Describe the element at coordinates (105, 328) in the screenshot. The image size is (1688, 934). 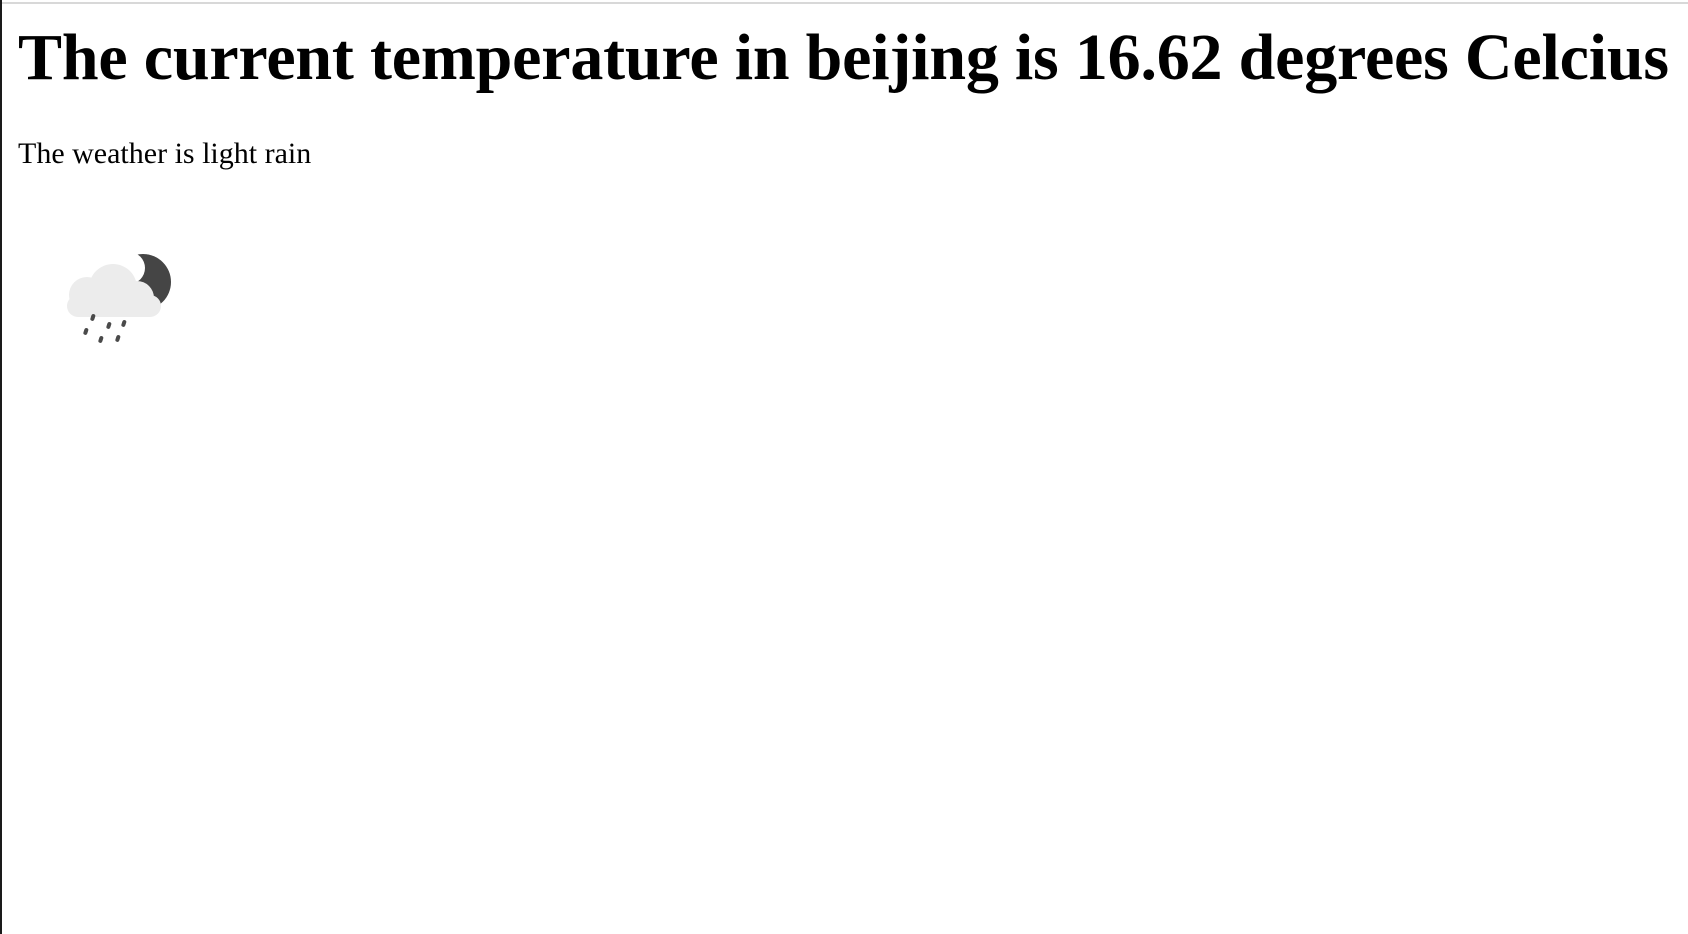
I see `rain-drops` at that location.